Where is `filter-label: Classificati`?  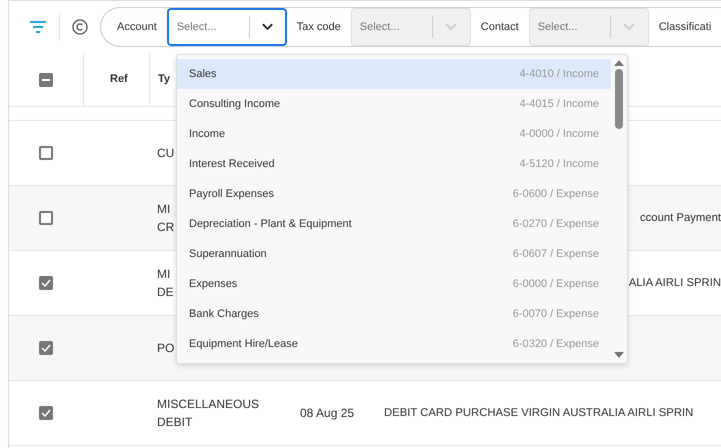 filter-label: Classificati is located at coordinates (685, 27).